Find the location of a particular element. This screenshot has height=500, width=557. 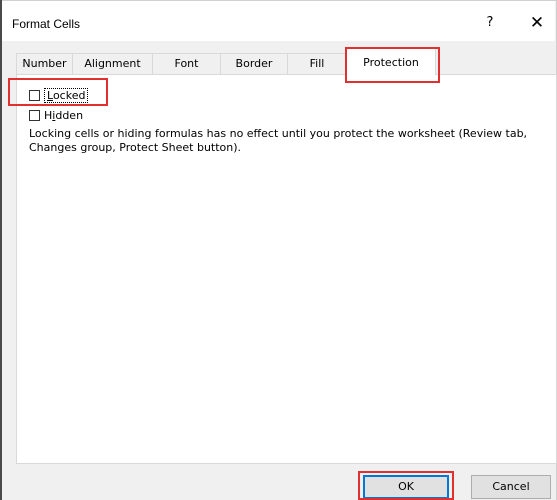

ok-button-highlight is located at coordinates (406, 485).